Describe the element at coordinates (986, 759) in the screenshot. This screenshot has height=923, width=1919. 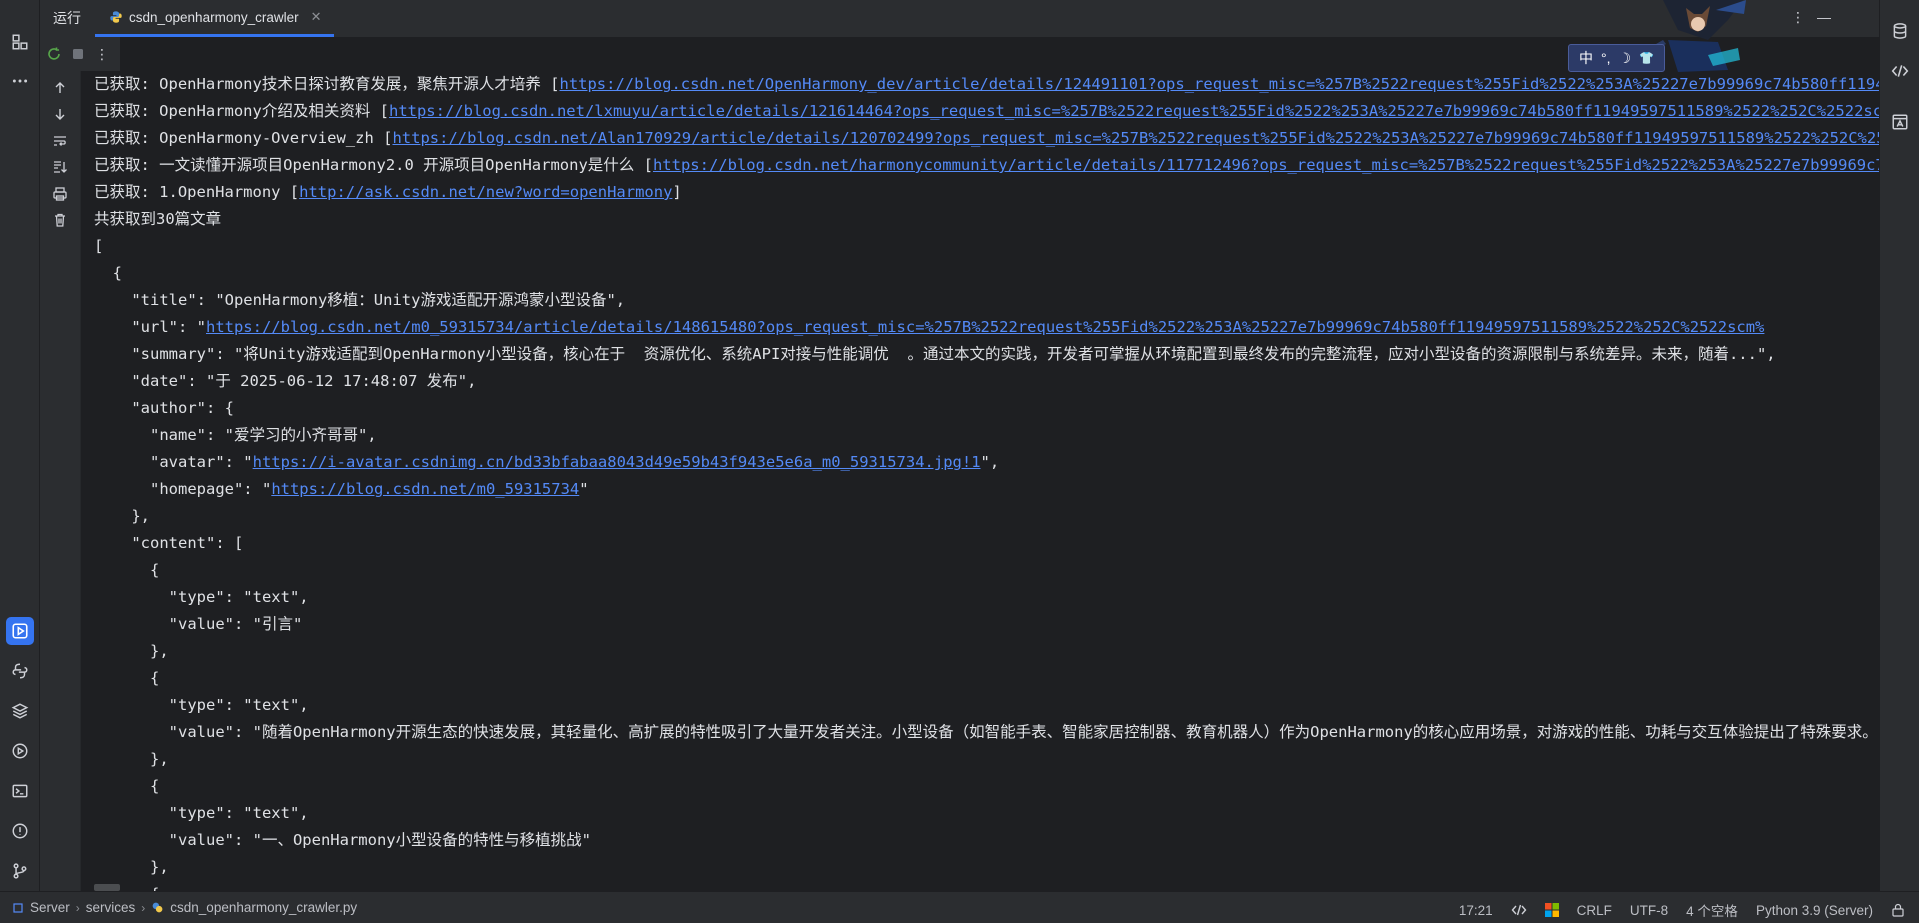
I see `console-line: },` at that location.